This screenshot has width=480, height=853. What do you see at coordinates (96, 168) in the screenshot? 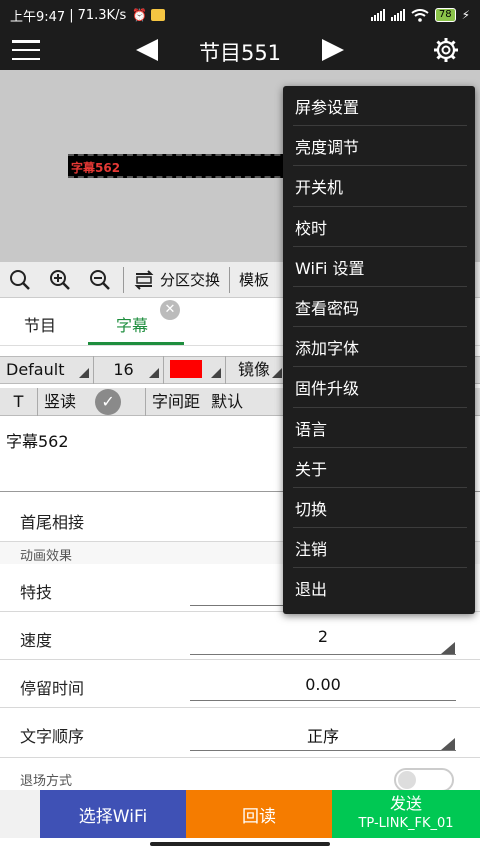
I see `led-text: 字幕562` at bounding box center [96, 168].